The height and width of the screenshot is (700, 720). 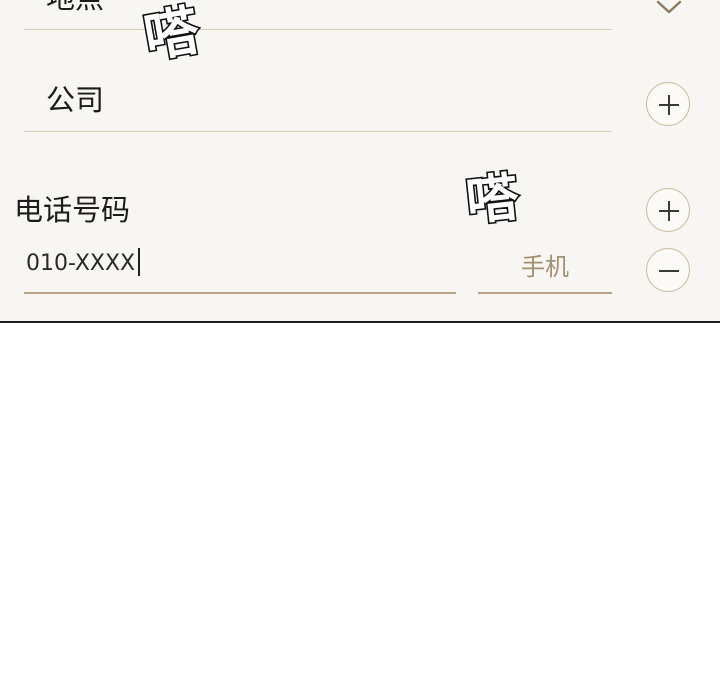 What do you see at coordinates (72, 210) in the screenshot?
I see `field-label-phone: 电话号码` at bounding box center [72, 210].